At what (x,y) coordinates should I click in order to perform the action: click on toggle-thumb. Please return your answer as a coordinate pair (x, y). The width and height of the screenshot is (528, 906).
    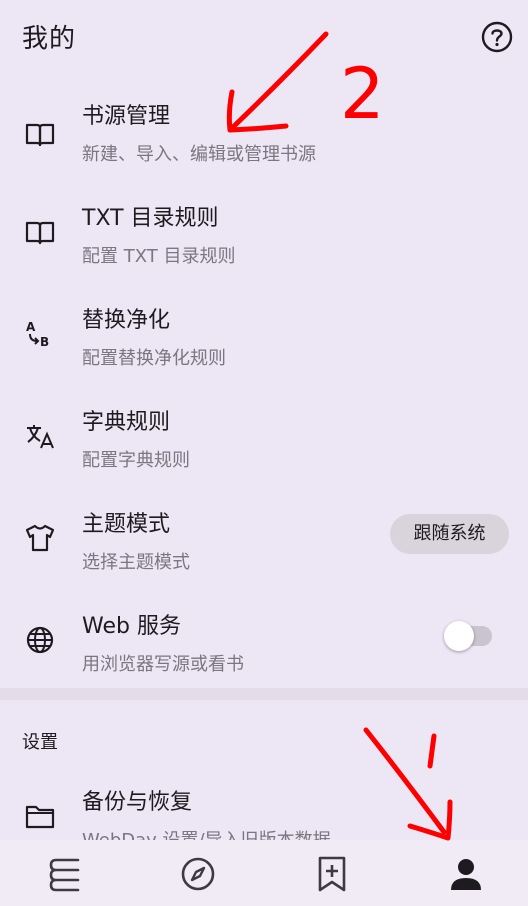
    Looking at the image, I should click on (459, 636).